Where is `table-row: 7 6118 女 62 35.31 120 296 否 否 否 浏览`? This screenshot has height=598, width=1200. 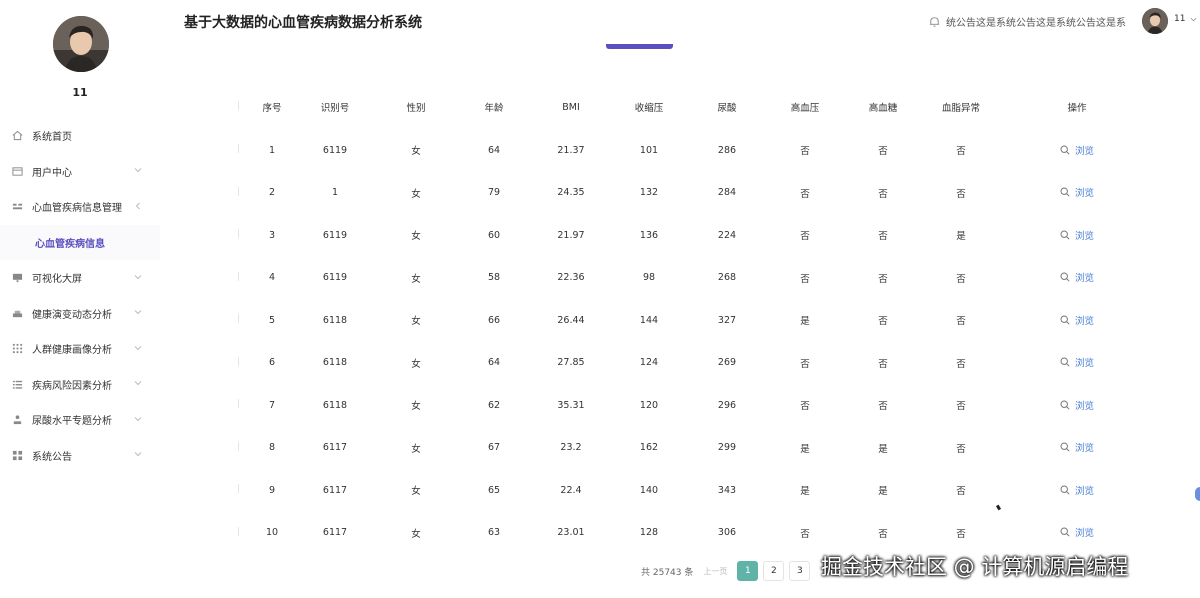 table-row: 7 6118 女 62 35.31 120 296 否 否 否 浏览 is located at coordinates (696, 405).